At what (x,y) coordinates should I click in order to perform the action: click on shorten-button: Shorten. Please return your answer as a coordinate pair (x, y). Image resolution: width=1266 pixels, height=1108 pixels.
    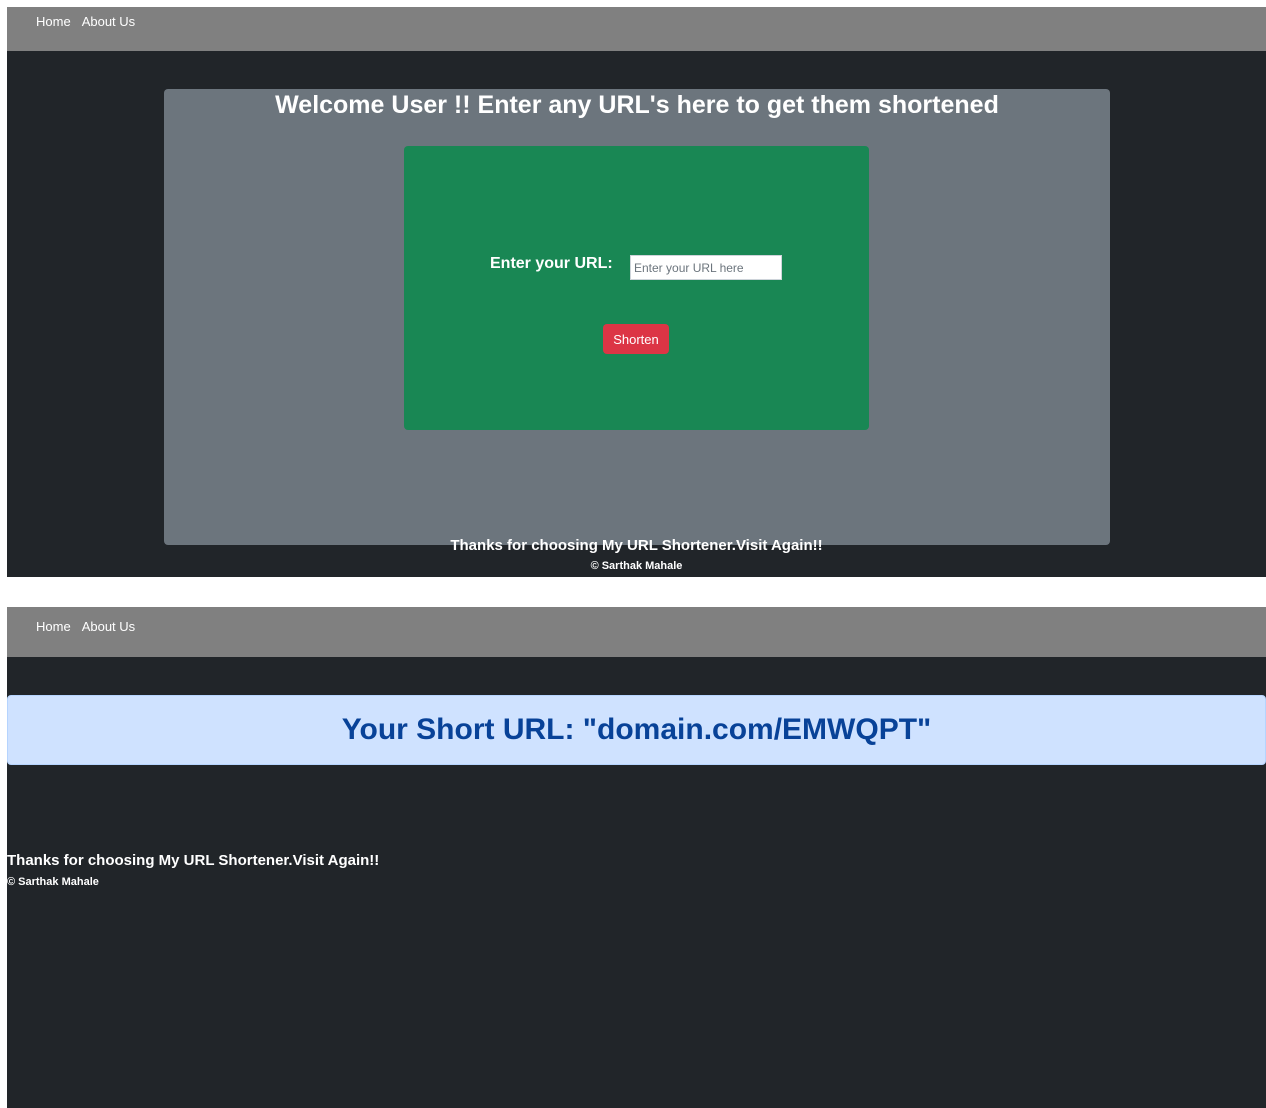
    Looking at the image, I should click on (636, 339).